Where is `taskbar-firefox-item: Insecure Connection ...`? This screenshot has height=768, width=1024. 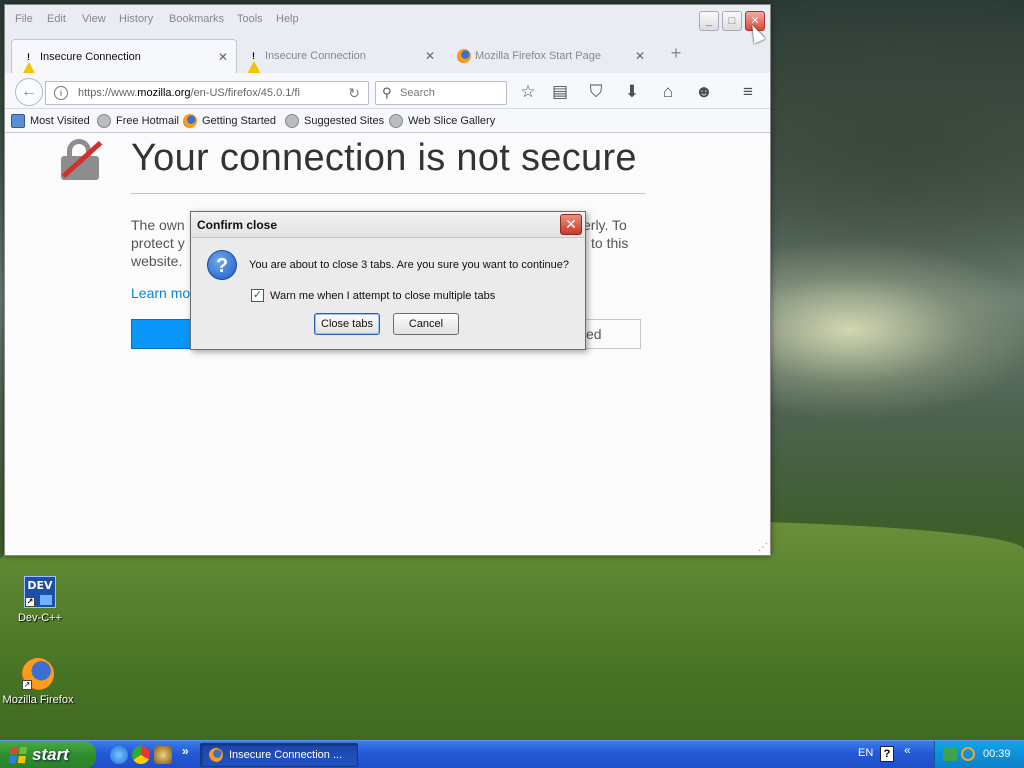 taskbar-firefox-item: Insecure Connection ... is located at coordinates (279, 755).